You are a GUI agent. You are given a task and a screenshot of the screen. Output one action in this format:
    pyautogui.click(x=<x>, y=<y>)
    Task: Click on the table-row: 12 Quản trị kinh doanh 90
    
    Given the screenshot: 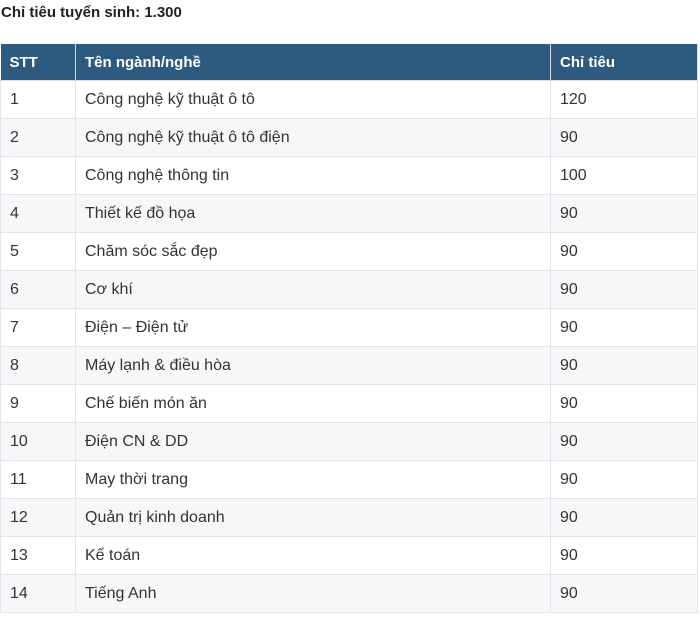 What is the action you would take?
    pyautogui.click(x=349, y=517)
    